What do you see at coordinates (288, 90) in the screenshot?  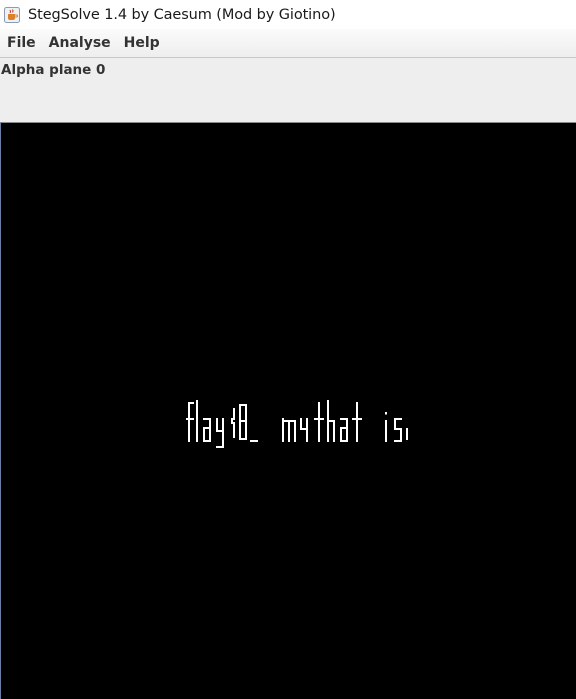 I see `info-panel: Alpha plane 0` at bounding box center [288, 90].